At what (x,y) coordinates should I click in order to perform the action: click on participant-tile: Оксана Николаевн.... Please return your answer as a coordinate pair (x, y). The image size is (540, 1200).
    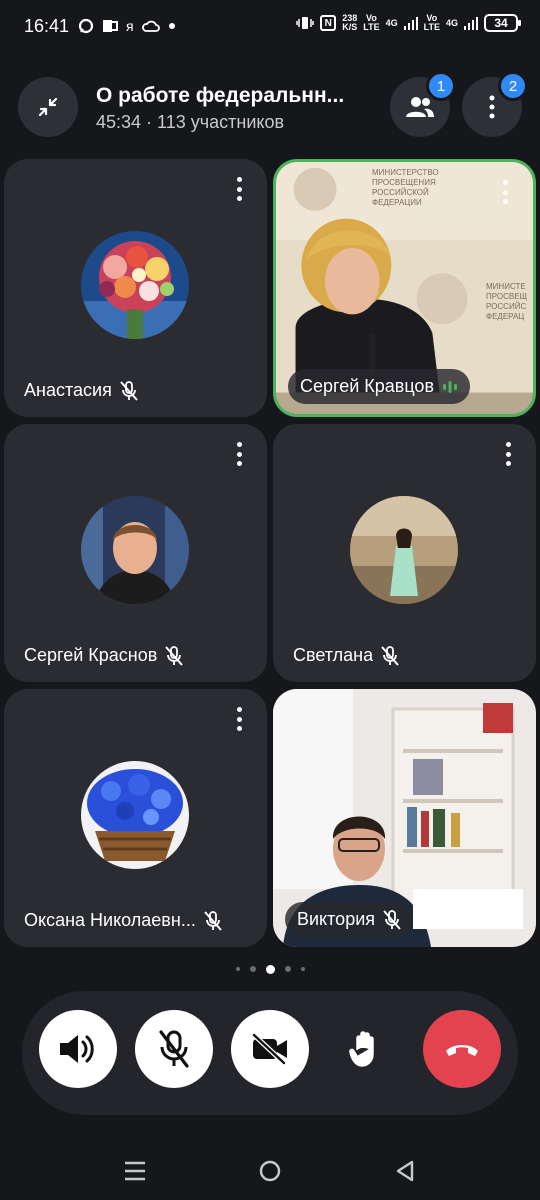
    Looking at the image, I should click on (135, 818).